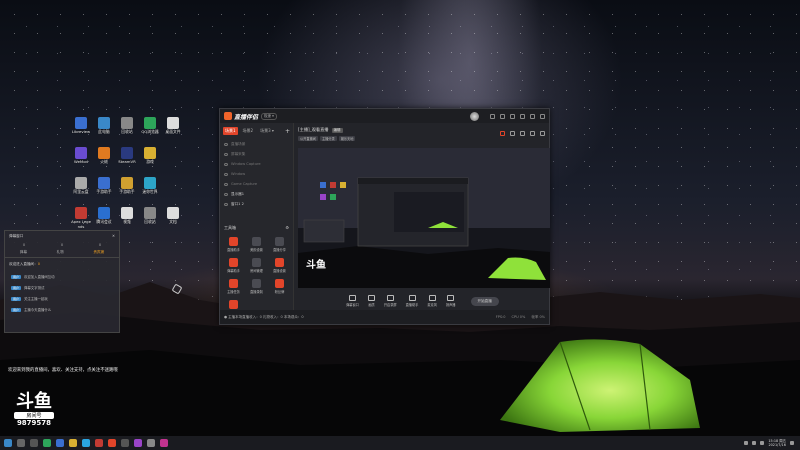 The image size is (800, 450). Describe the element at coordinates (267, 131) in the screenshot. I see `tab-scene-3: 场景3 ▾` at that location.